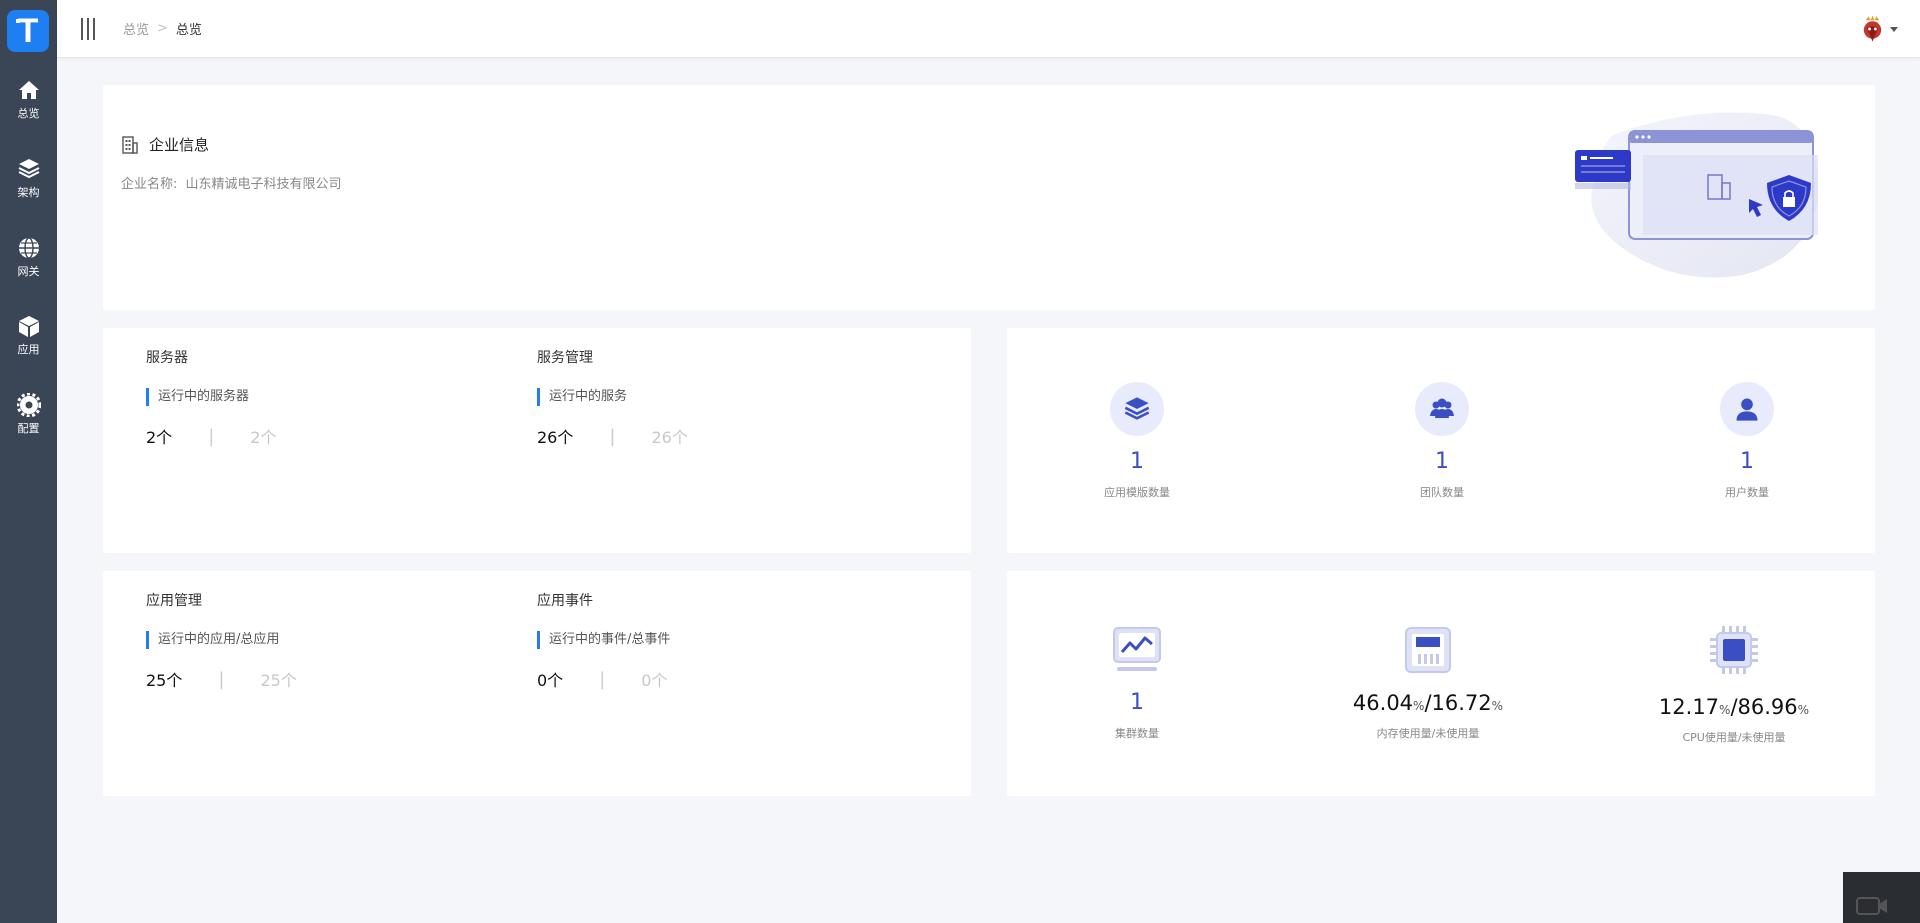  What do you see at coordinates (28, 192) in the screenshot?
I see `sidebar-item-label: 架构` at bounding box center [28, 192].